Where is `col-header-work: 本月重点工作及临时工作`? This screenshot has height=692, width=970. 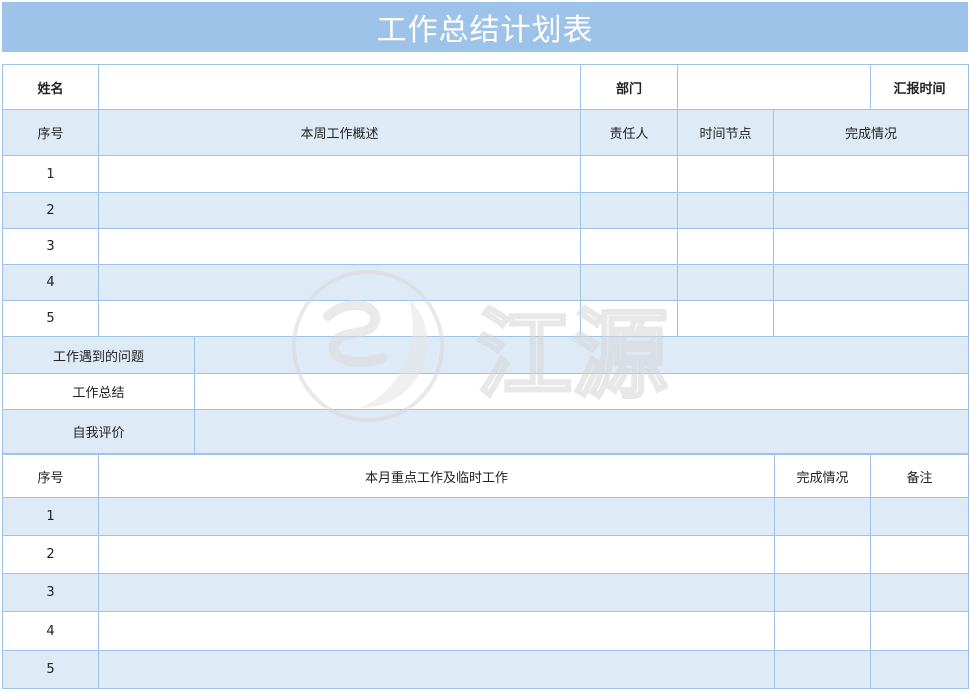 col-header-work: 本月重点工作及临时工作 is located at coordinates (436, 476).